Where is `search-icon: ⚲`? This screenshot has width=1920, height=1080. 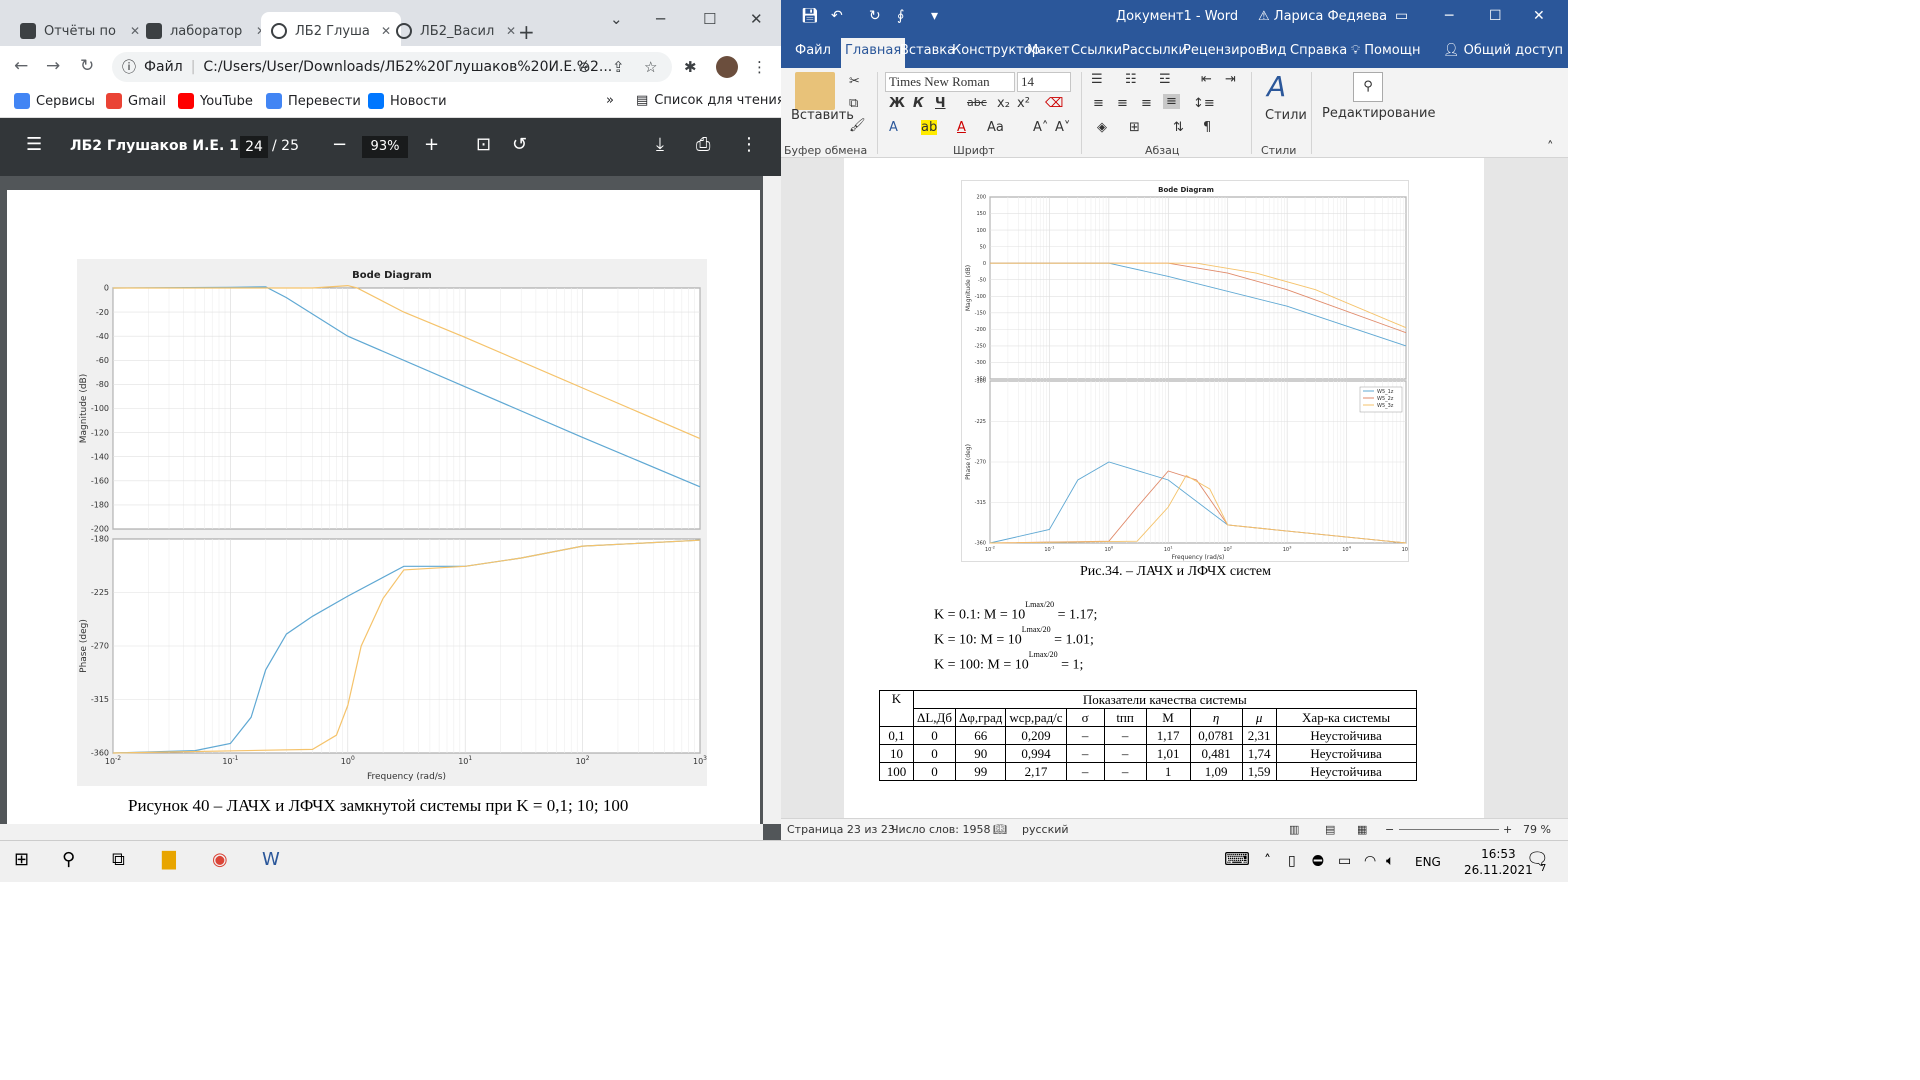
search-icon: ⚲ is located at coordinates (68, 859).